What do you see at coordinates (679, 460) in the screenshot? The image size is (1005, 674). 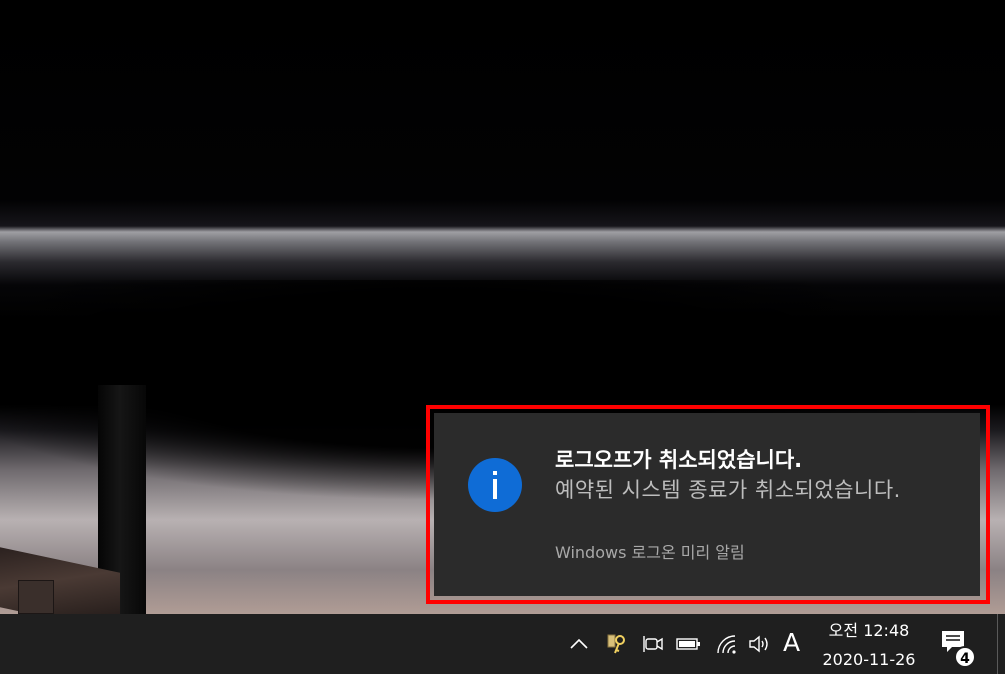 I see `toast-title: 로그오프가 취소되었습니다.` at bounding box center [679, 460].